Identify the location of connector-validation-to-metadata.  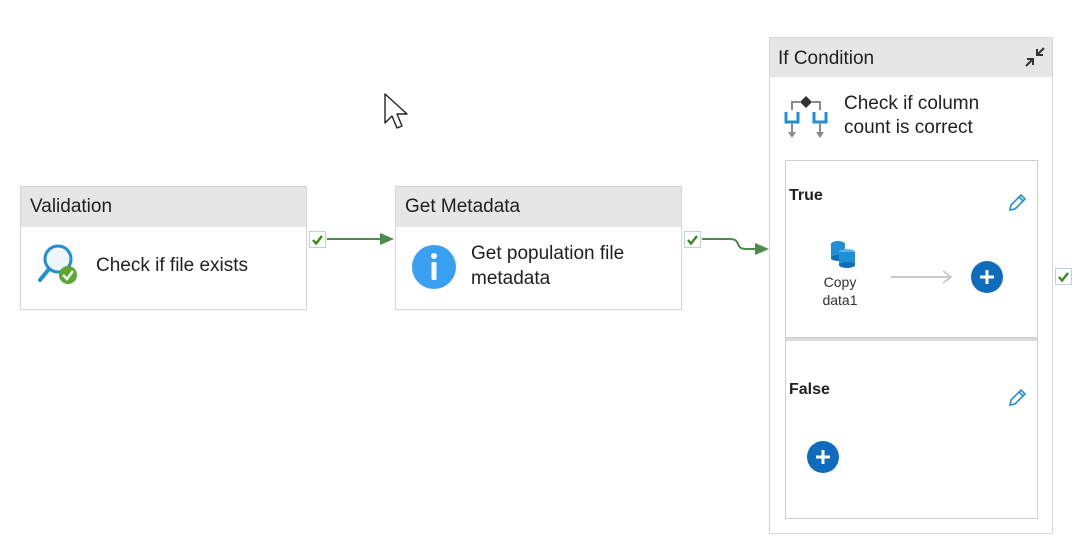
(360, 239).